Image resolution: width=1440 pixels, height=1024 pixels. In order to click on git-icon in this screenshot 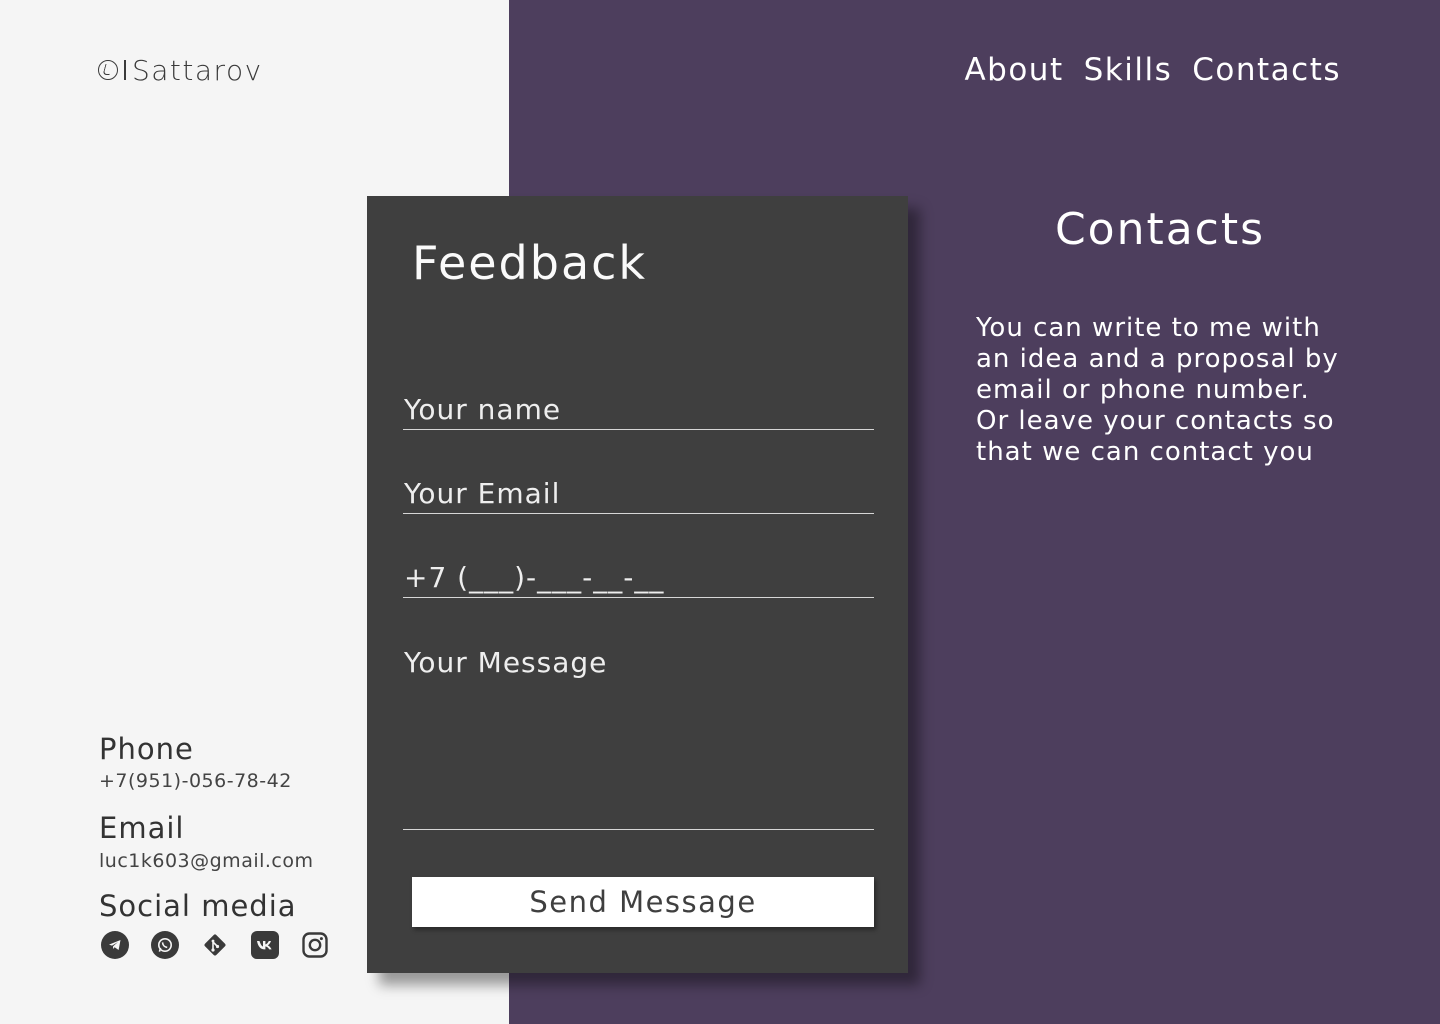, I will do `click(215, 945)`.